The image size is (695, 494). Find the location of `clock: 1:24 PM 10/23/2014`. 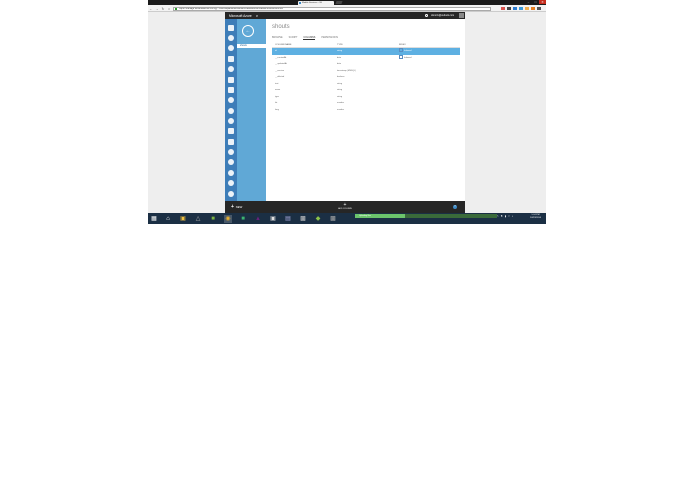

clock: 1:24 PM 10/23/2014 is located at coordinates (535, 217).